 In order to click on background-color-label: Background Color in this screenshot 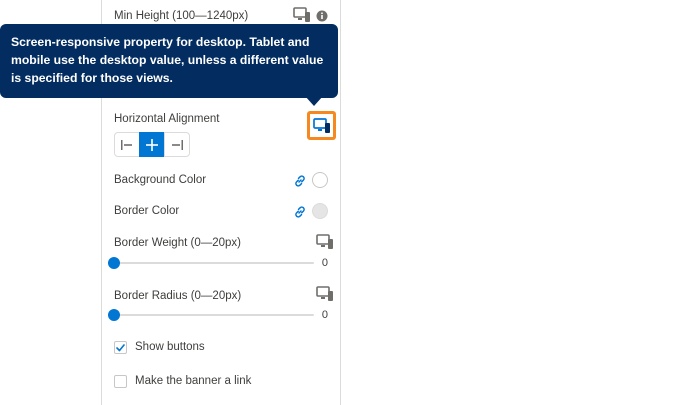, I will do `click(160, 180)`.